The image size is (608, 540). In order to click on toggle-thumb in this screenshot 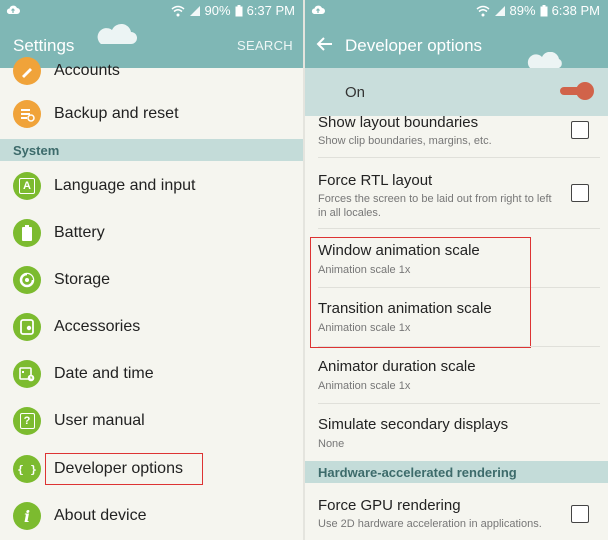, I will do `click(585, 91)`.